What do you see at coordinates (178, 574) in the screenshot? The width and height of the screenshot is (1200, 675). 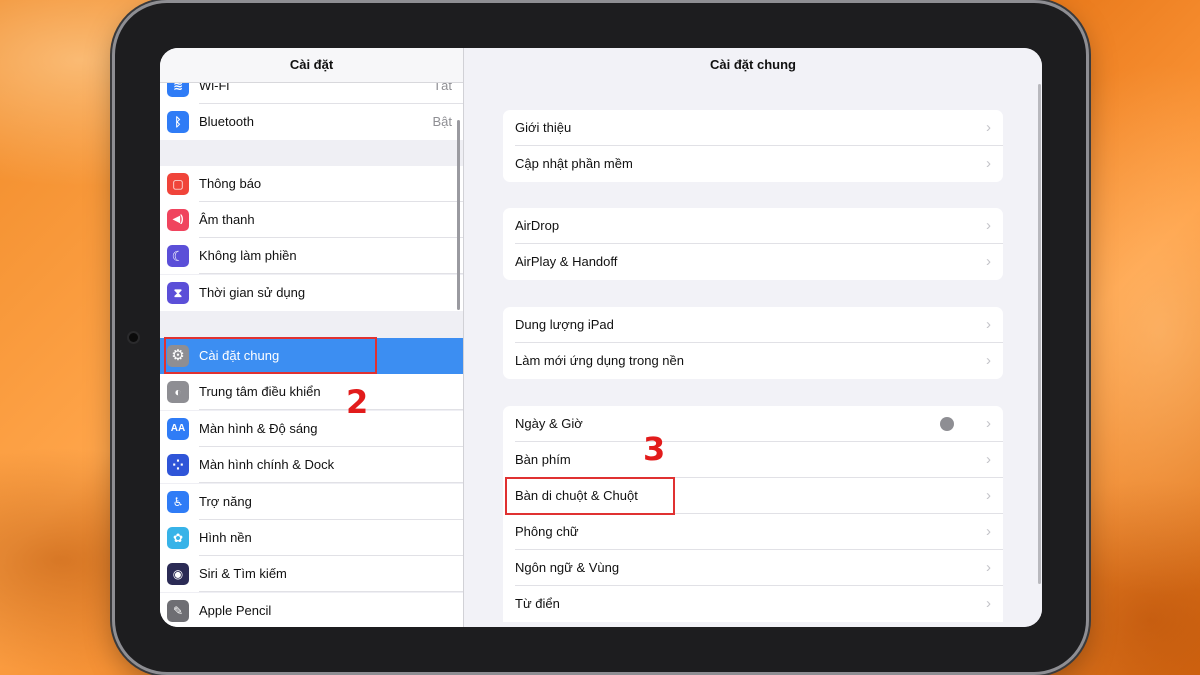 I see `siri-icon: ◉` at bounding box center [178, 574].